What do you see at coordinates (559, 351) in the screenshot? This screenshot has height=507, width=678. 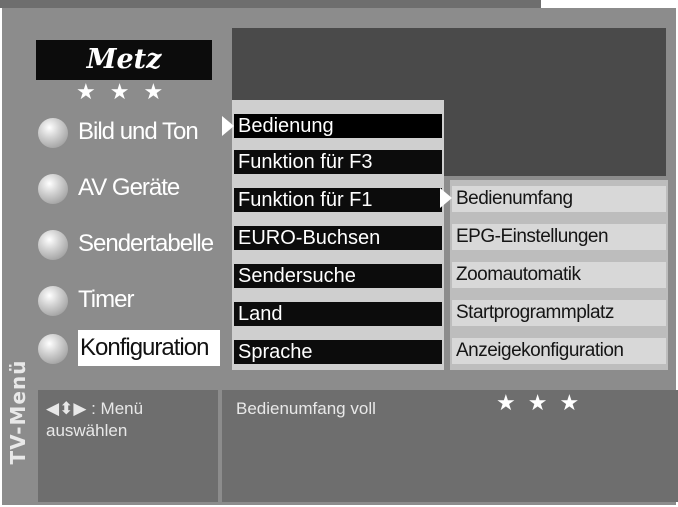 I see `submenu2-item-anzeigekonfiguration: Anzeigekonfiguration` at bounding box center [559, 351].